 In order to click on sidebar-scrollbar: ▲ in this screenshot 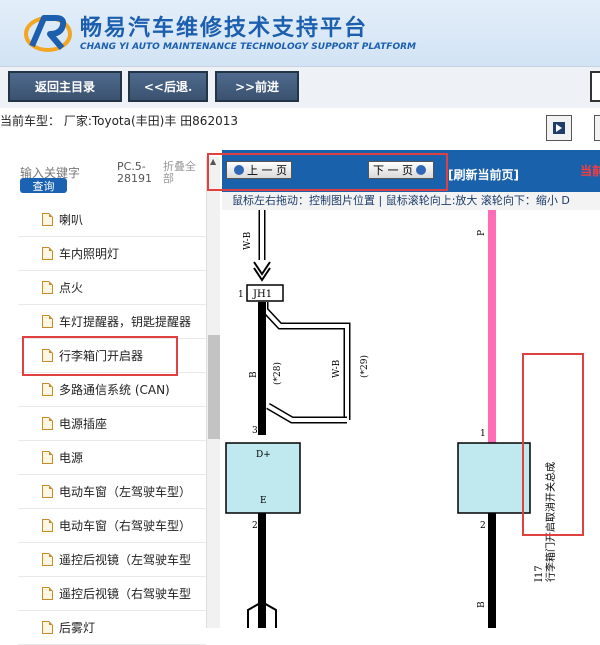, I will do `click(213, 392)`.